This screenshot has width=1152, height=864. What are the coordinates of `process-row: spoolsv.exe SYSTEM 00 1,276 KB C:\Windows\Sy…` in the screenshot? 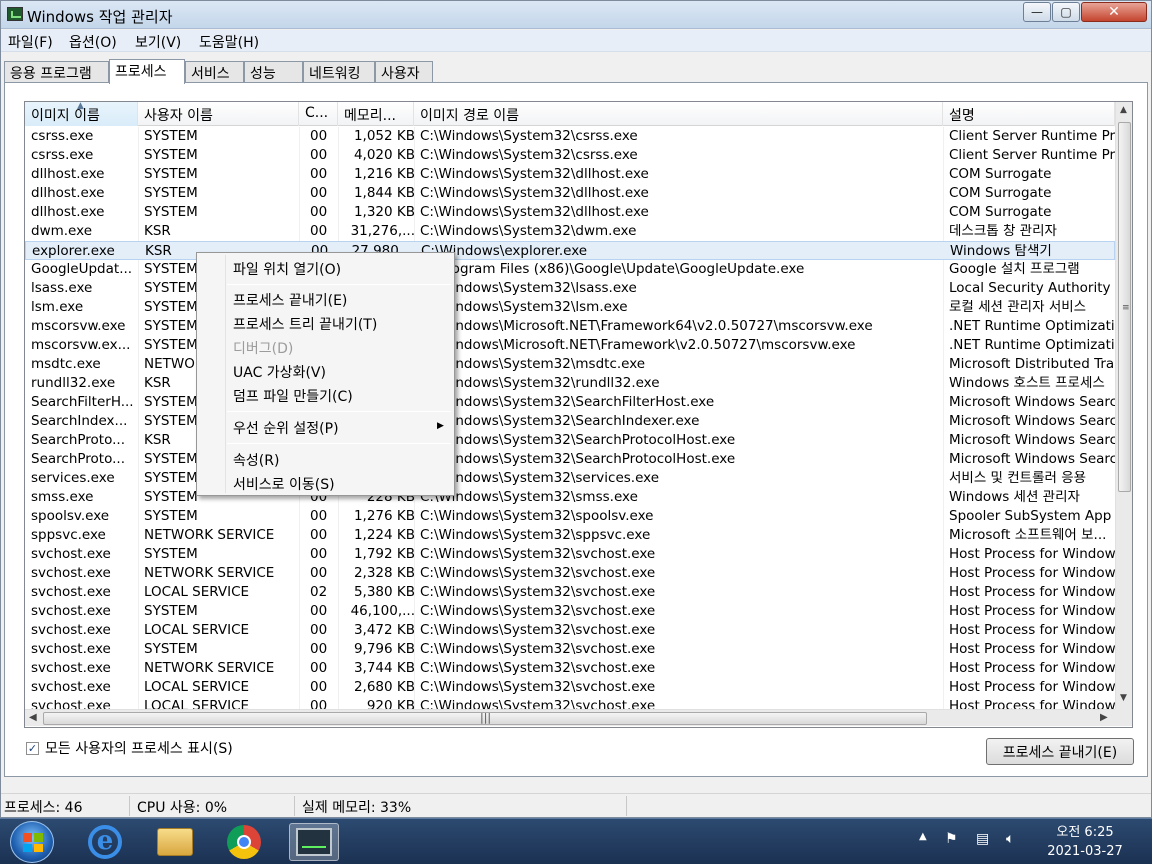 It's located at (570, 516).